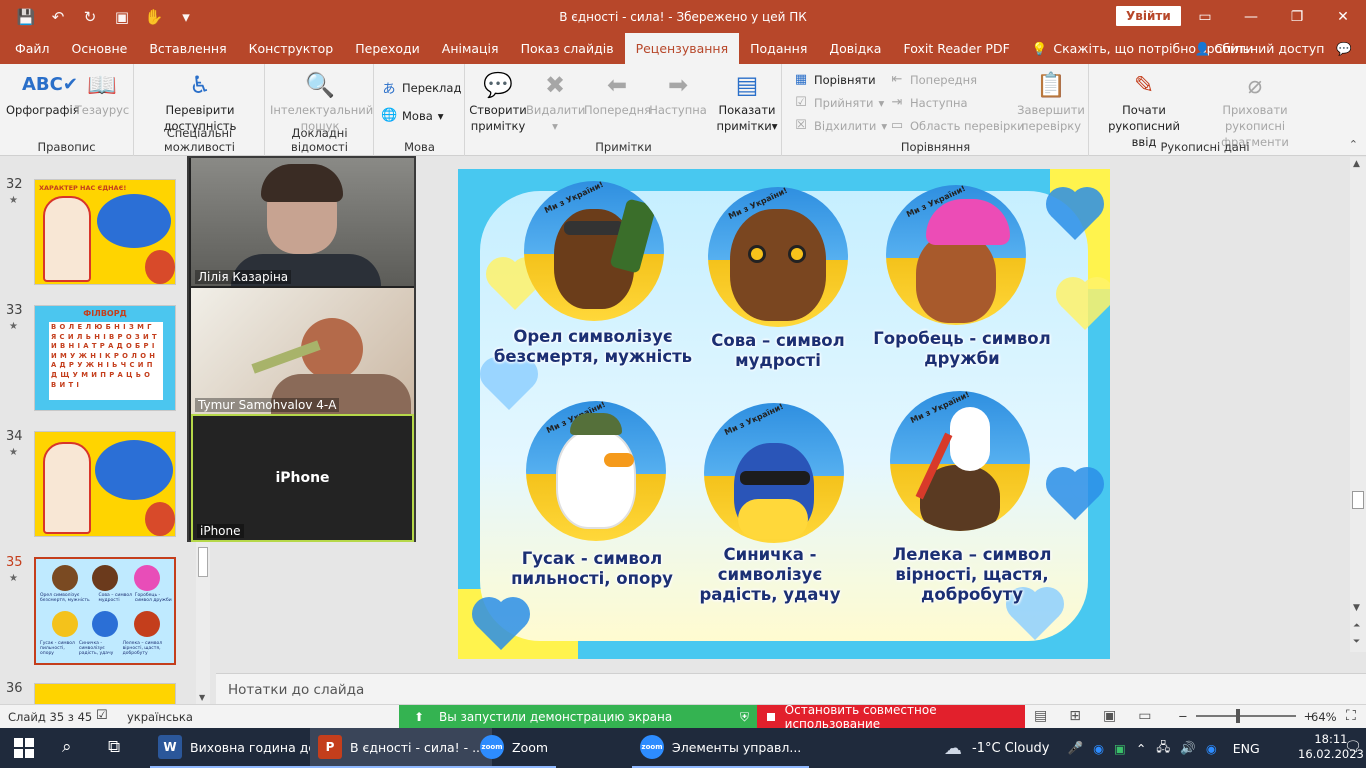 This screenshot has height=768, width=1366. Describe the element at coordinates (160, 717) in the screenshot. I see `language-indicator: українська` at that location.